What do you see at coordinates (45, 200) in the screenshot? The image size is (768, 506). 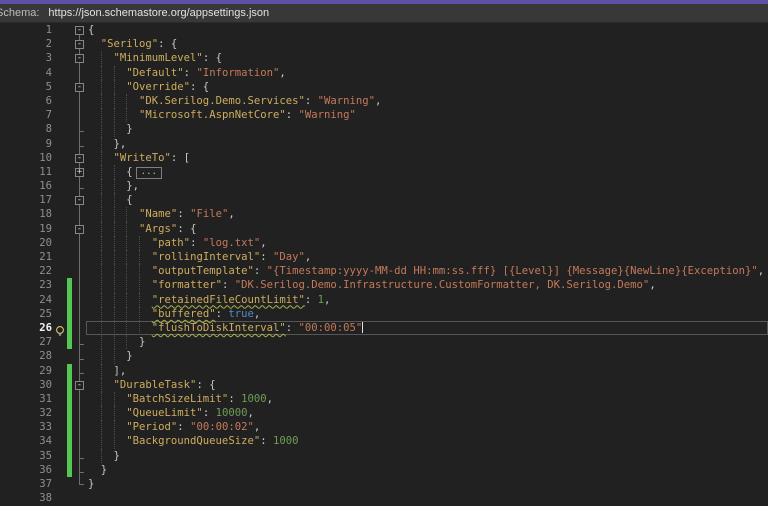 I see `line-number: 17` at bounding box center [45, 200].